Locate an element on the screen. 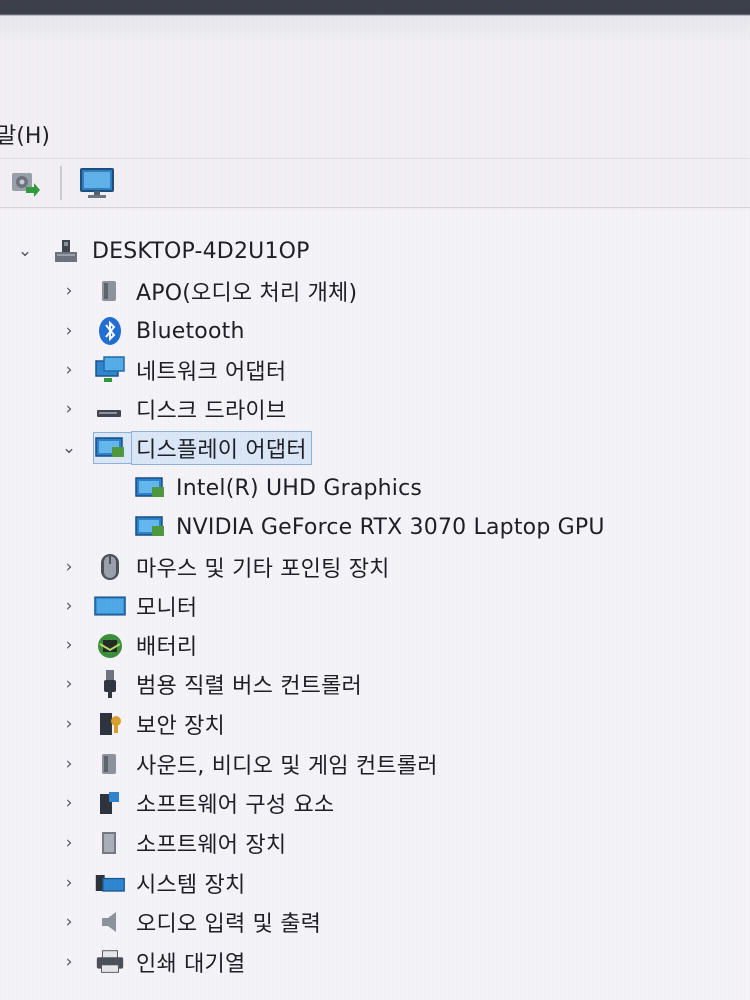  update-driver-button is located at coordinates (24, 183).